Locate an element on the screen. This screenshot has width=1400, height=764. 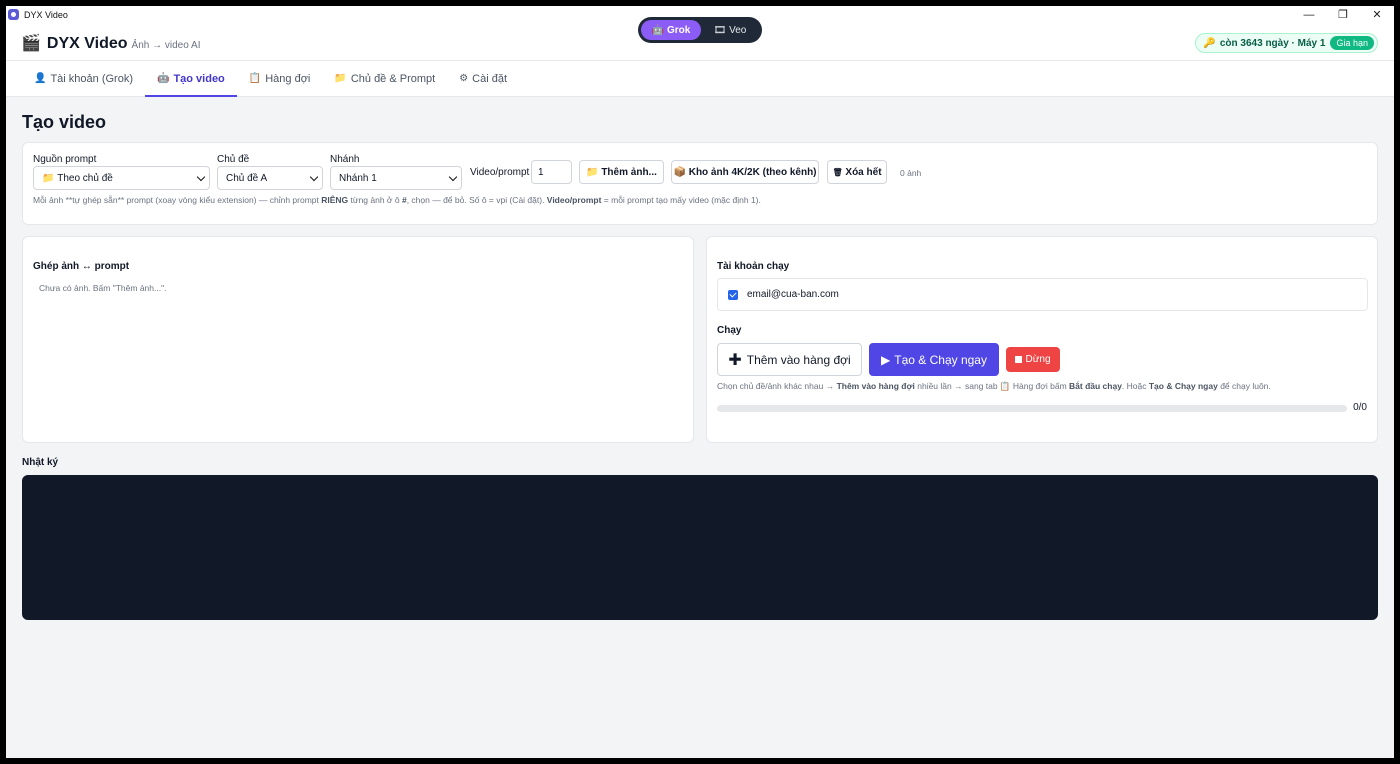
engine-option-veo: 🎞 Veo is located at coordinates (730, 30).